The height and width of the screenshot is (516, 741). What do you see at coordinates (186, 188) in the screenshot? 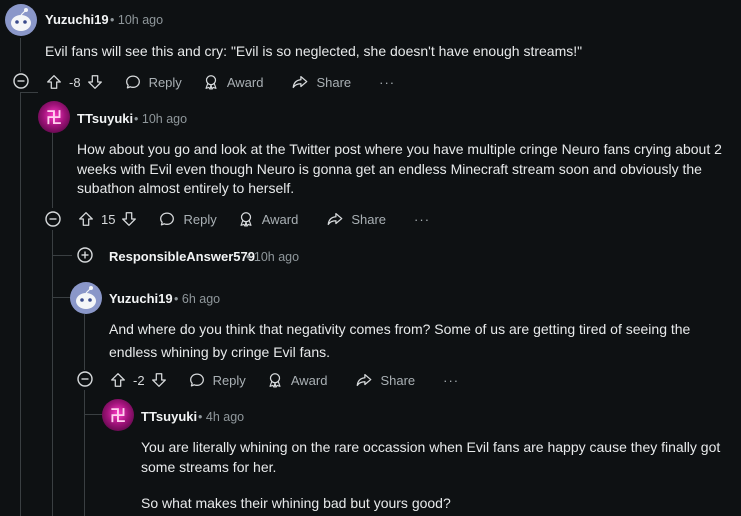
I see `comment-line: subathon almost entirely to herself.` at bounding box center [186, 188].